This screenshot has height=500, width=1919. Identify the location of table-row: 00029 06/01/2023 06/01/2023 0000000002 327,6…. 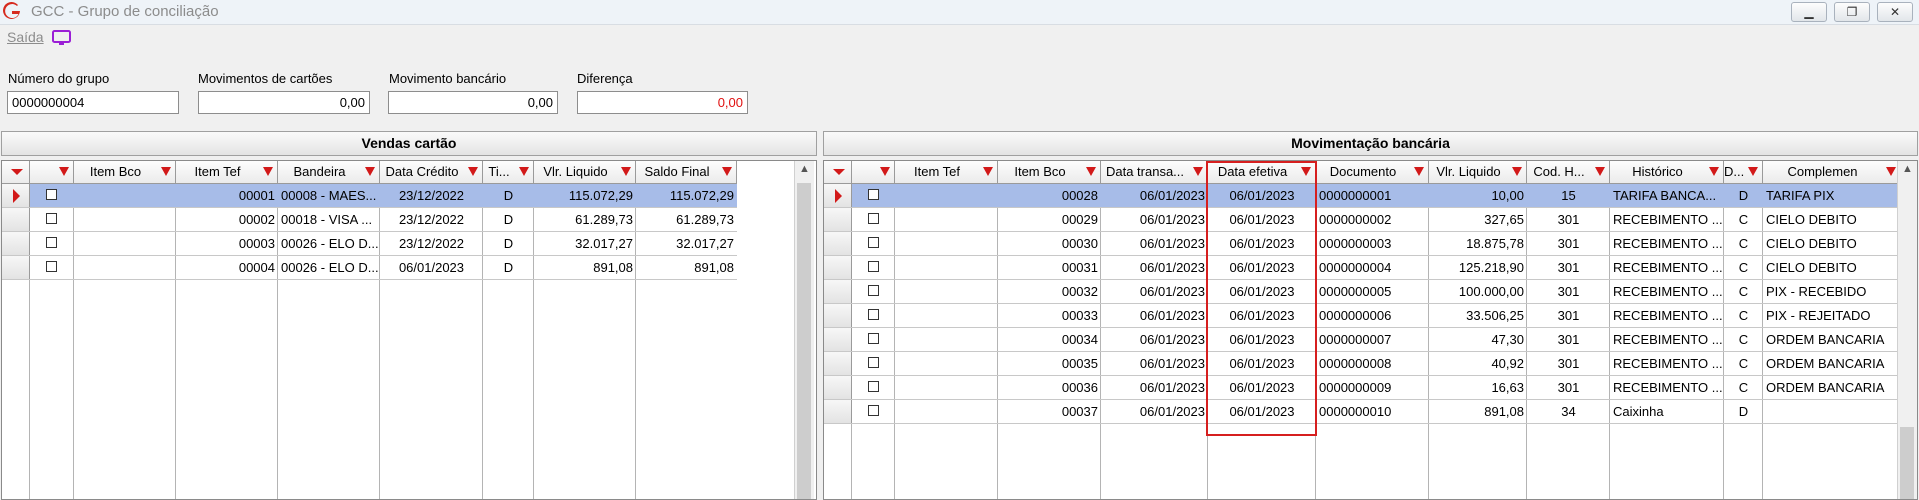
(1362, 220).